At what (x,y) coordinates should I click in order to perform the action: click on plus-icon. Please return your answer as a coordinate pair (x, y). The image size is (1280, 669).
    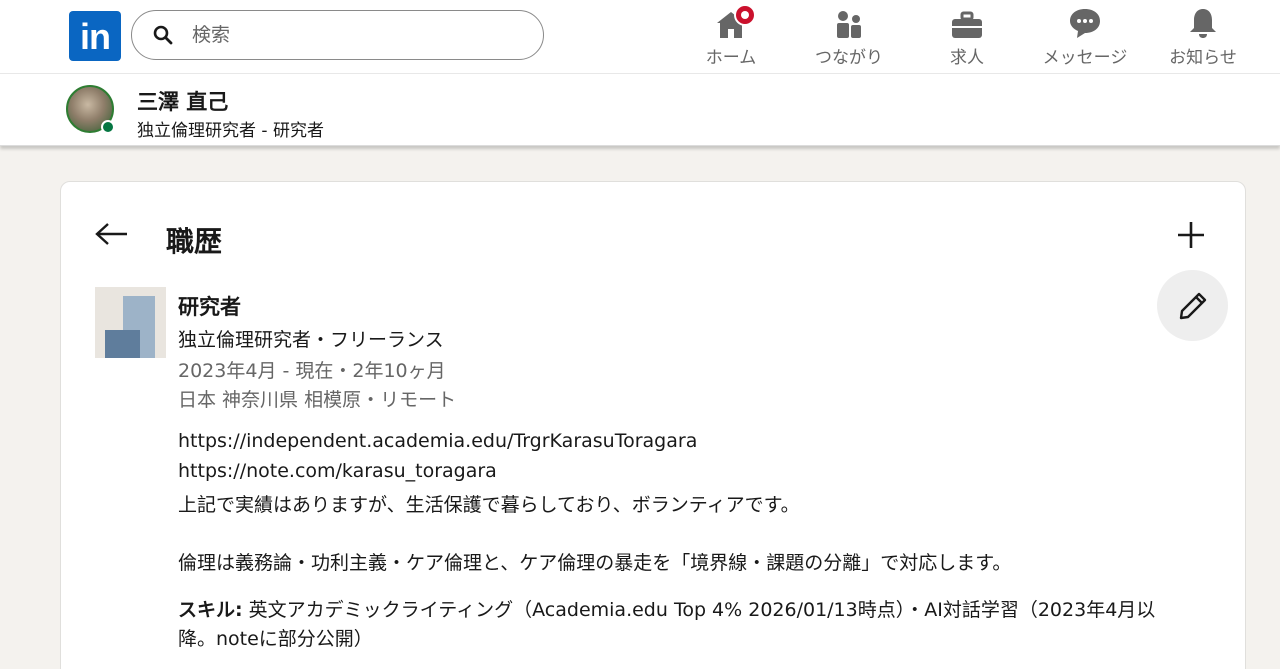
    Looking at the image, I should click on (1191, 235).